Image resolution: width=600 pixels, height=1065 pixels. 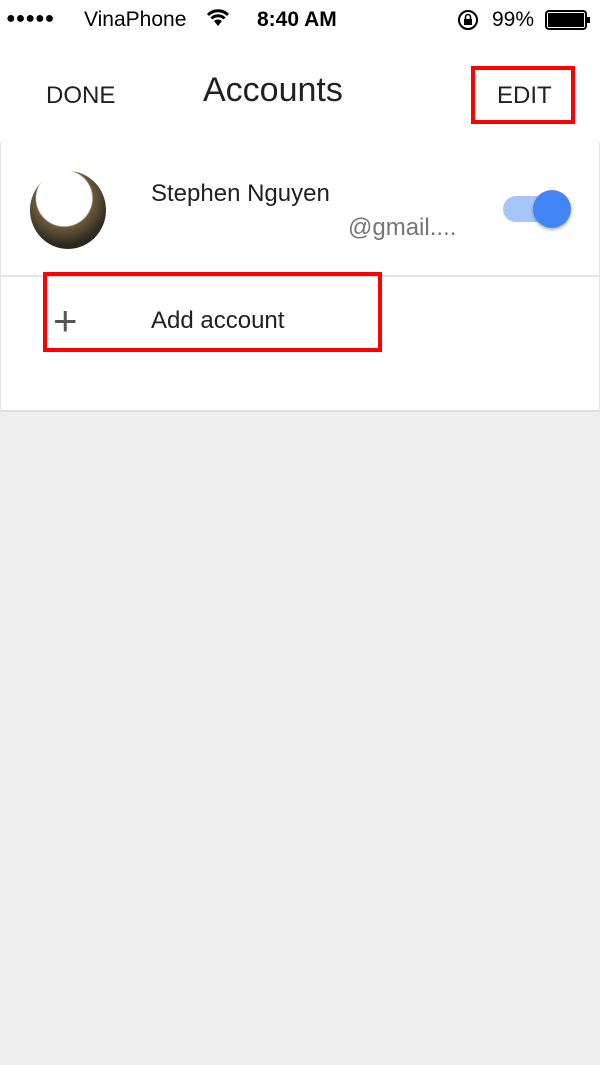 I want to click on status-bar: ●●●●● VinaPhone 8:40 AM 99%, so click(x=300, y=20).